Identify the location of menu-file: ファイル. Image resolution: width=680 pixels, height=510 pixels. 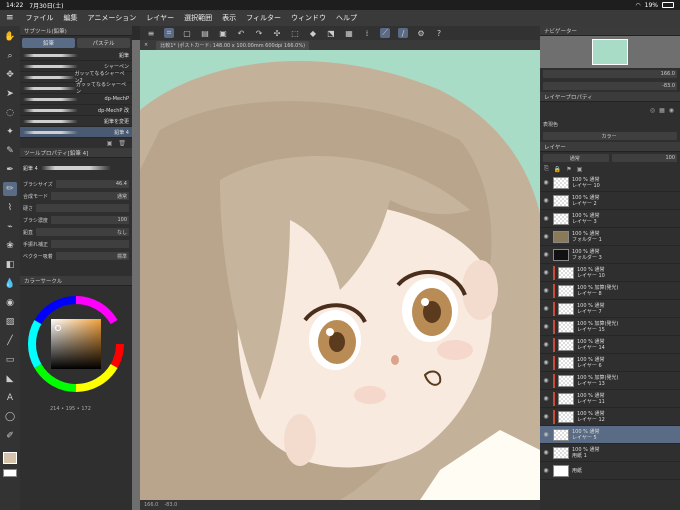
(40, 18).